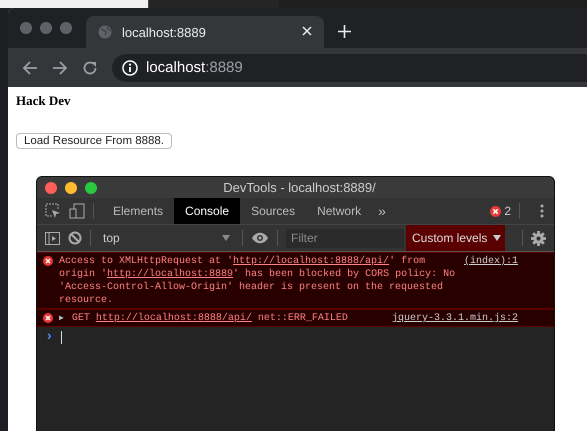 The image size is (587, 431). What do you see at coordinates (455, 238) in the screenshot?
I see `levels-dropdown: Custom levels` at bounding box center [455, 238].